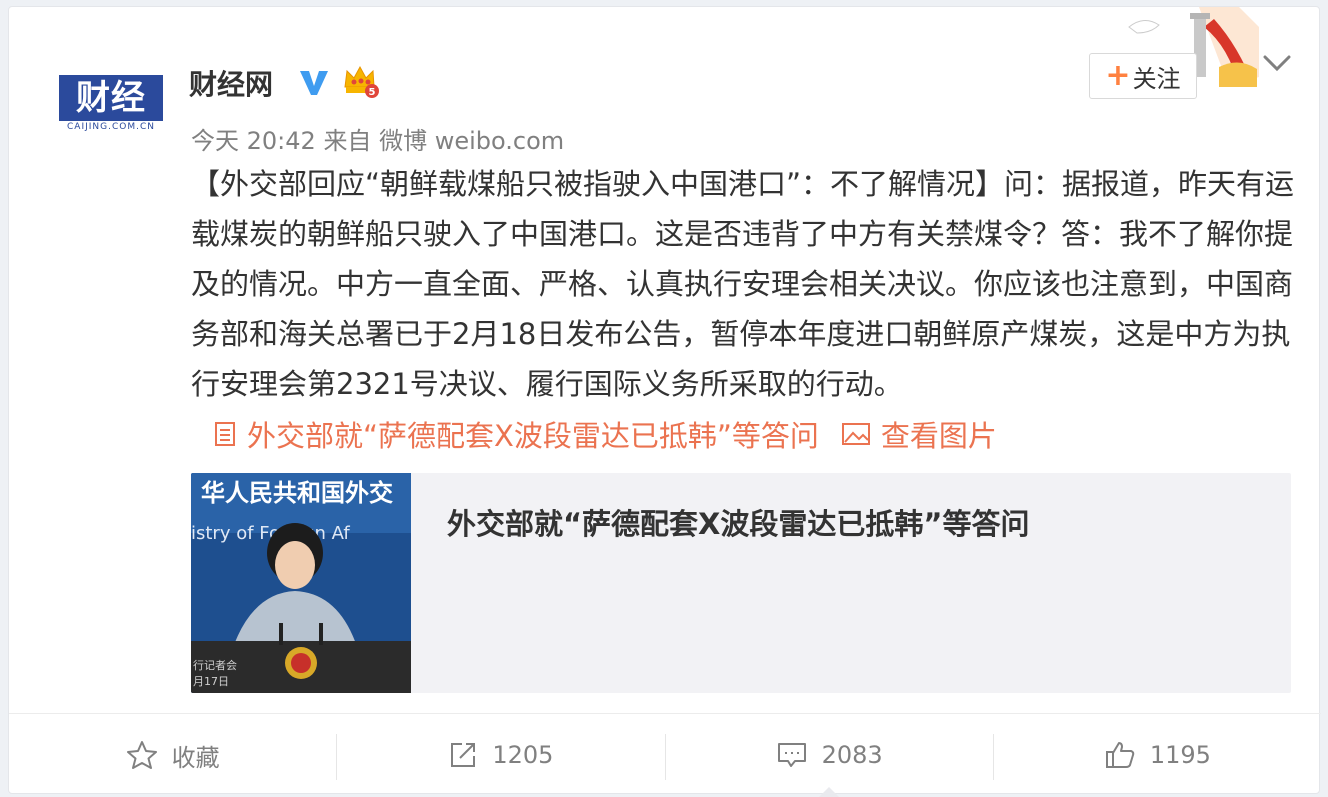 Image resolution: width=1328 pixels, height=797 pixels. I want to click on follow-label: 关注, so click(1156, 78).